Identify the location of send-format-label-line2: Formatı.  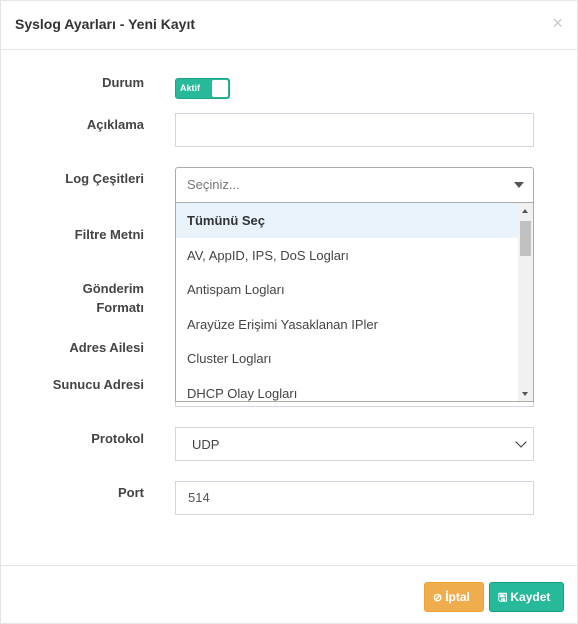
(120, 307).